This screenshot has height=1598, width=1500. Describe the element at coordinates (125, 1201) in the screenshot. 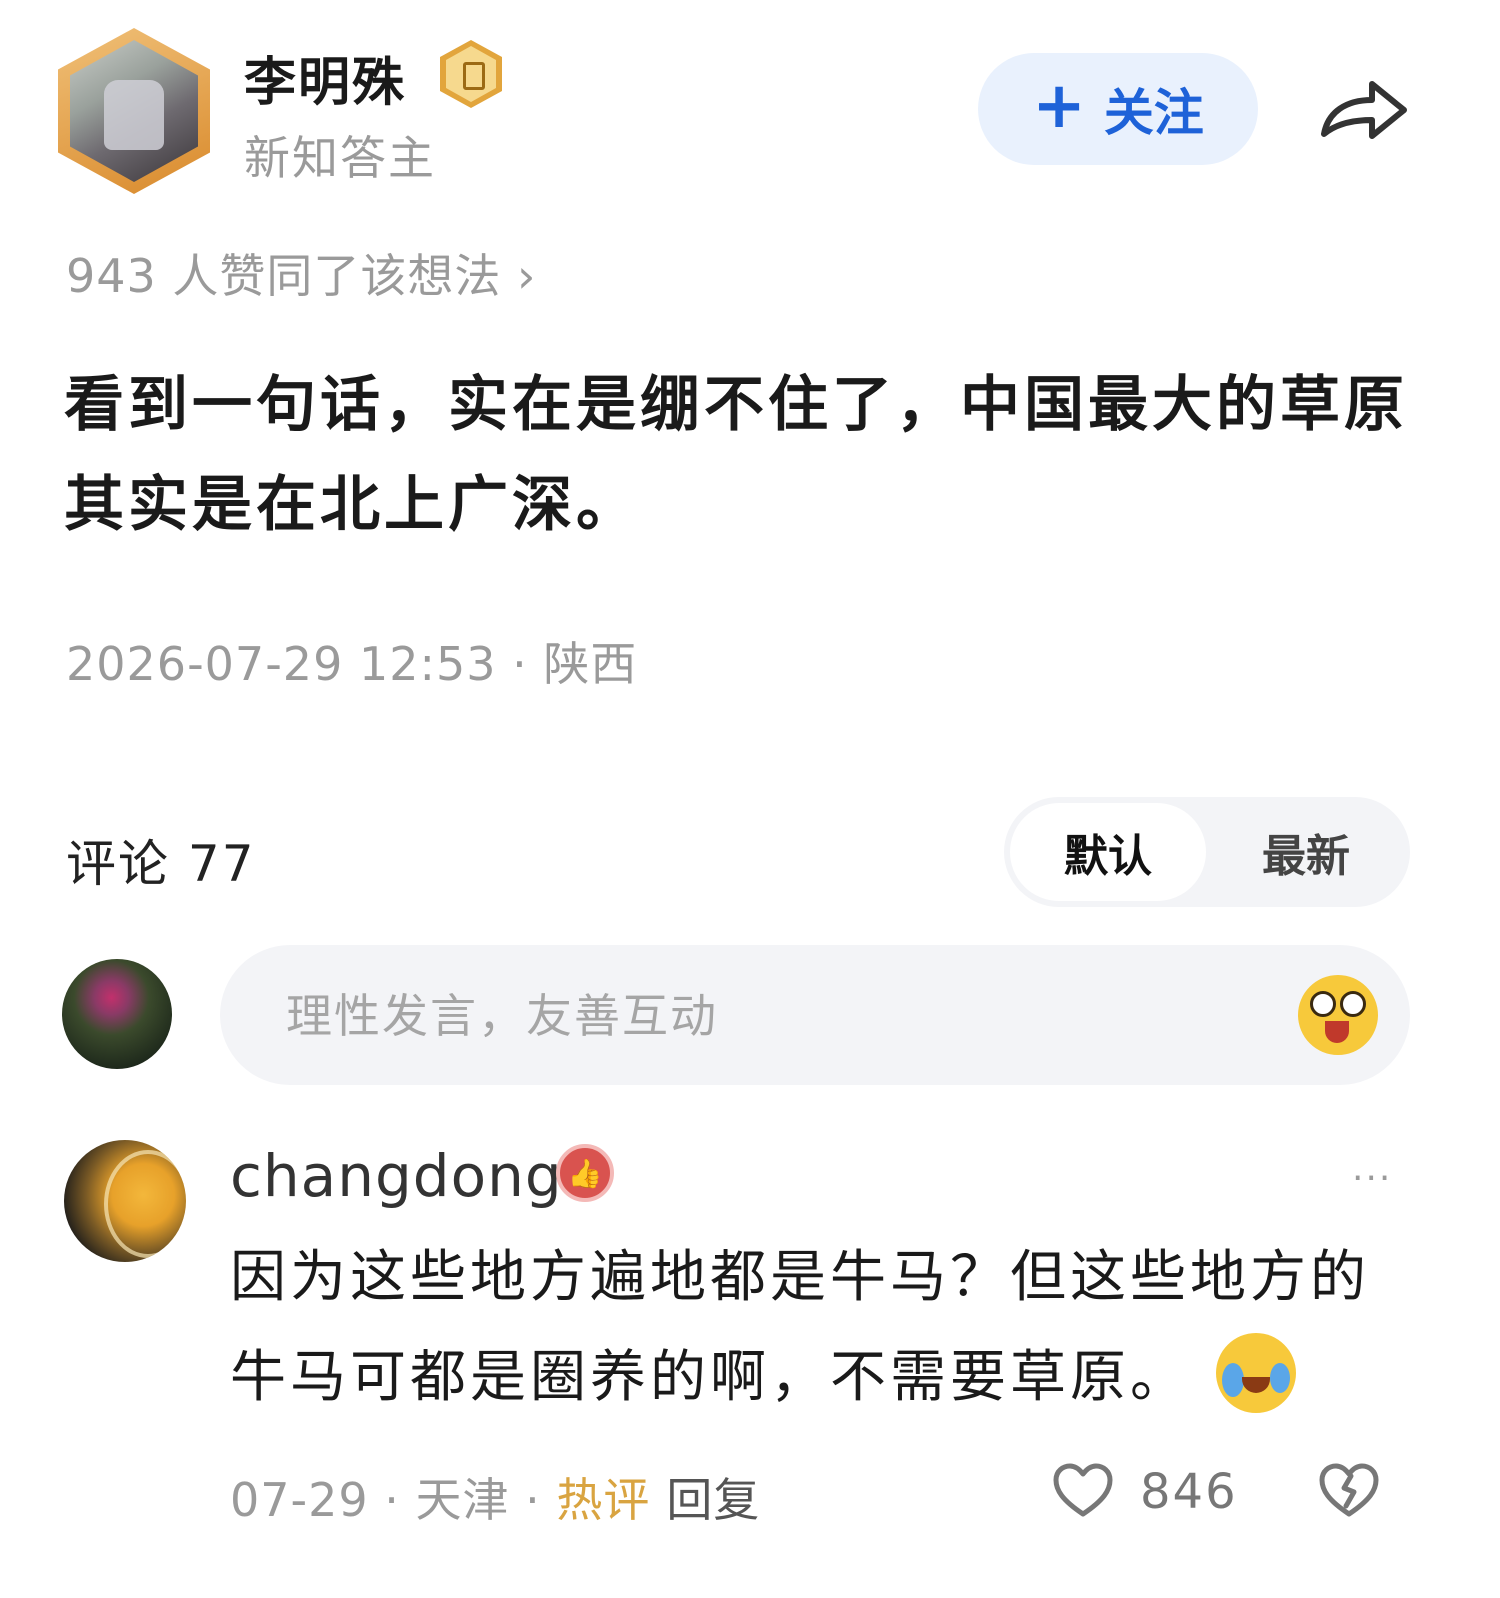

I see `commenter-avatar` at that location.